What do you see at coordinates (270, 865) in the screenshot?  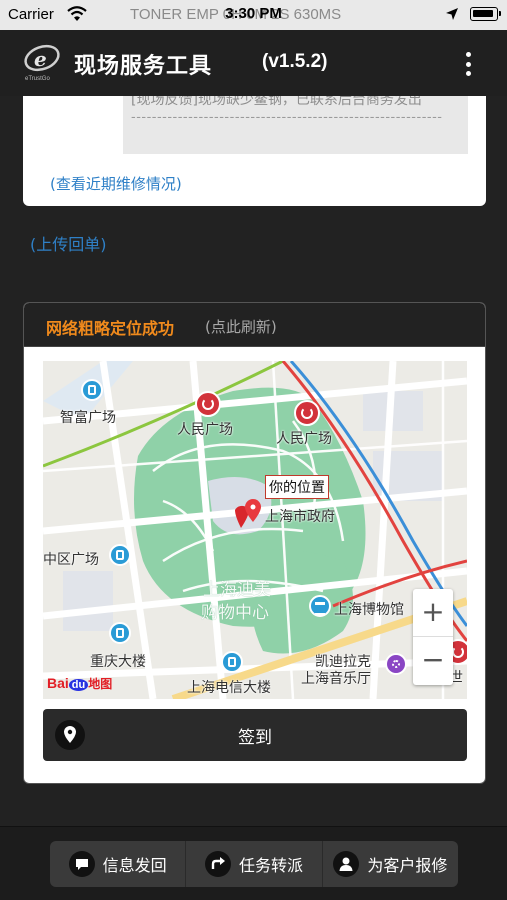 I see `transfer-task-label: 任务转派` at bounding box center [270, 865].